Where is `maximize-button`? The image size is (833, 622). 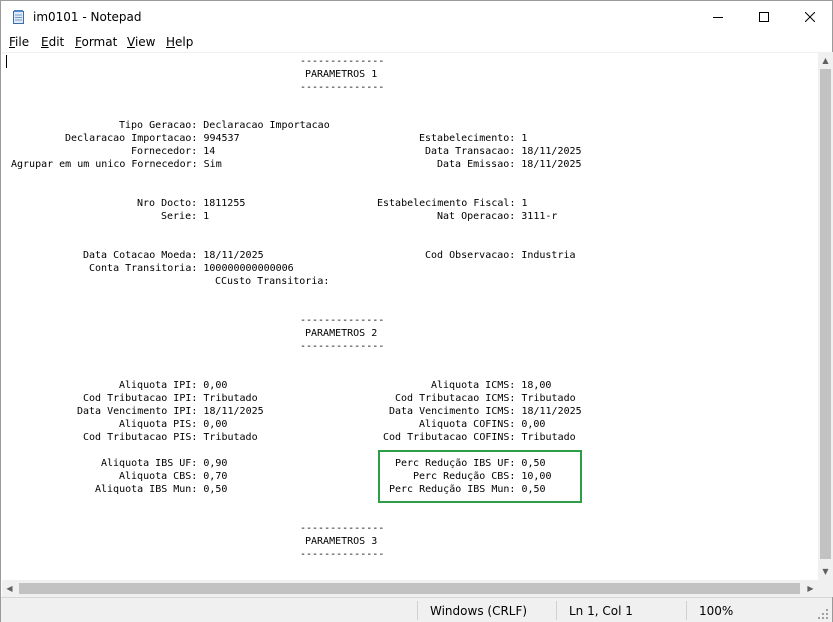
maximize-button is located at coordinates (764, 16).